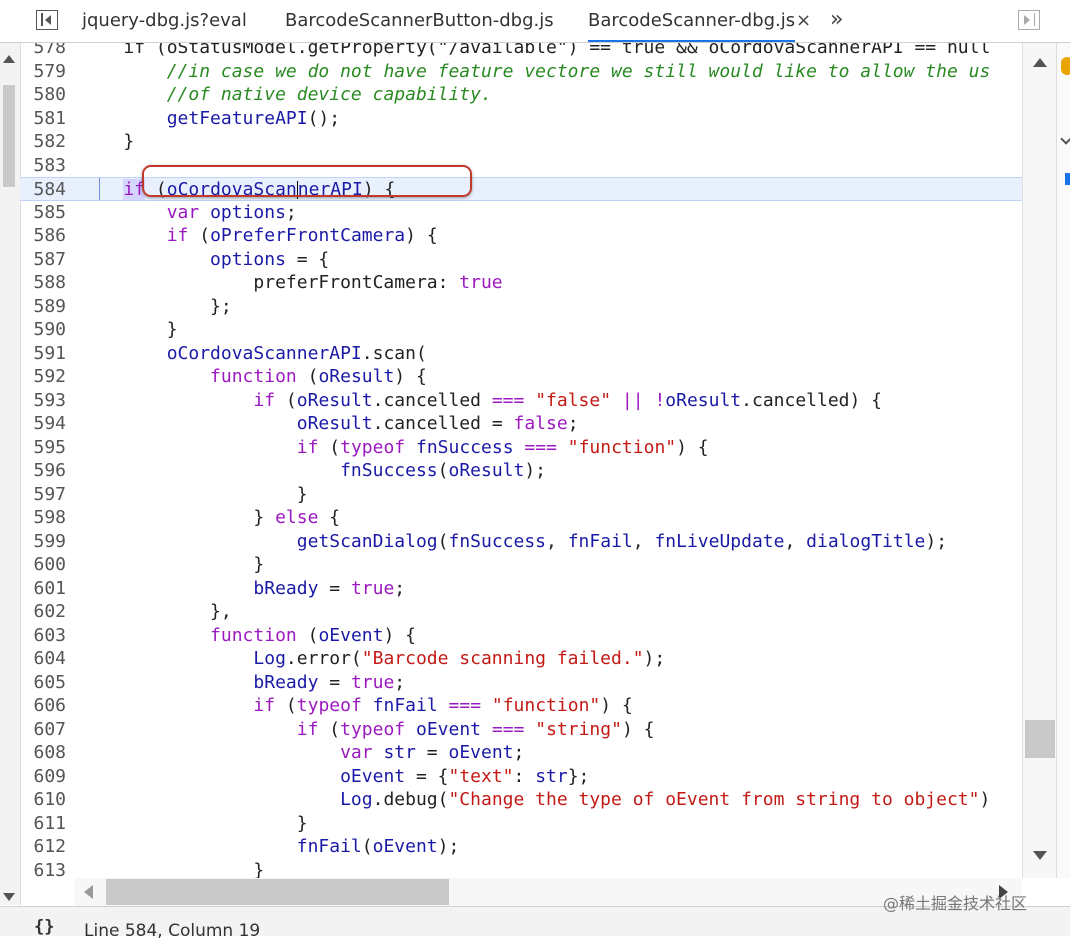  Describe the element at coordinates (43, 869) in the screenshot. I see `line-number: 613` at that location.